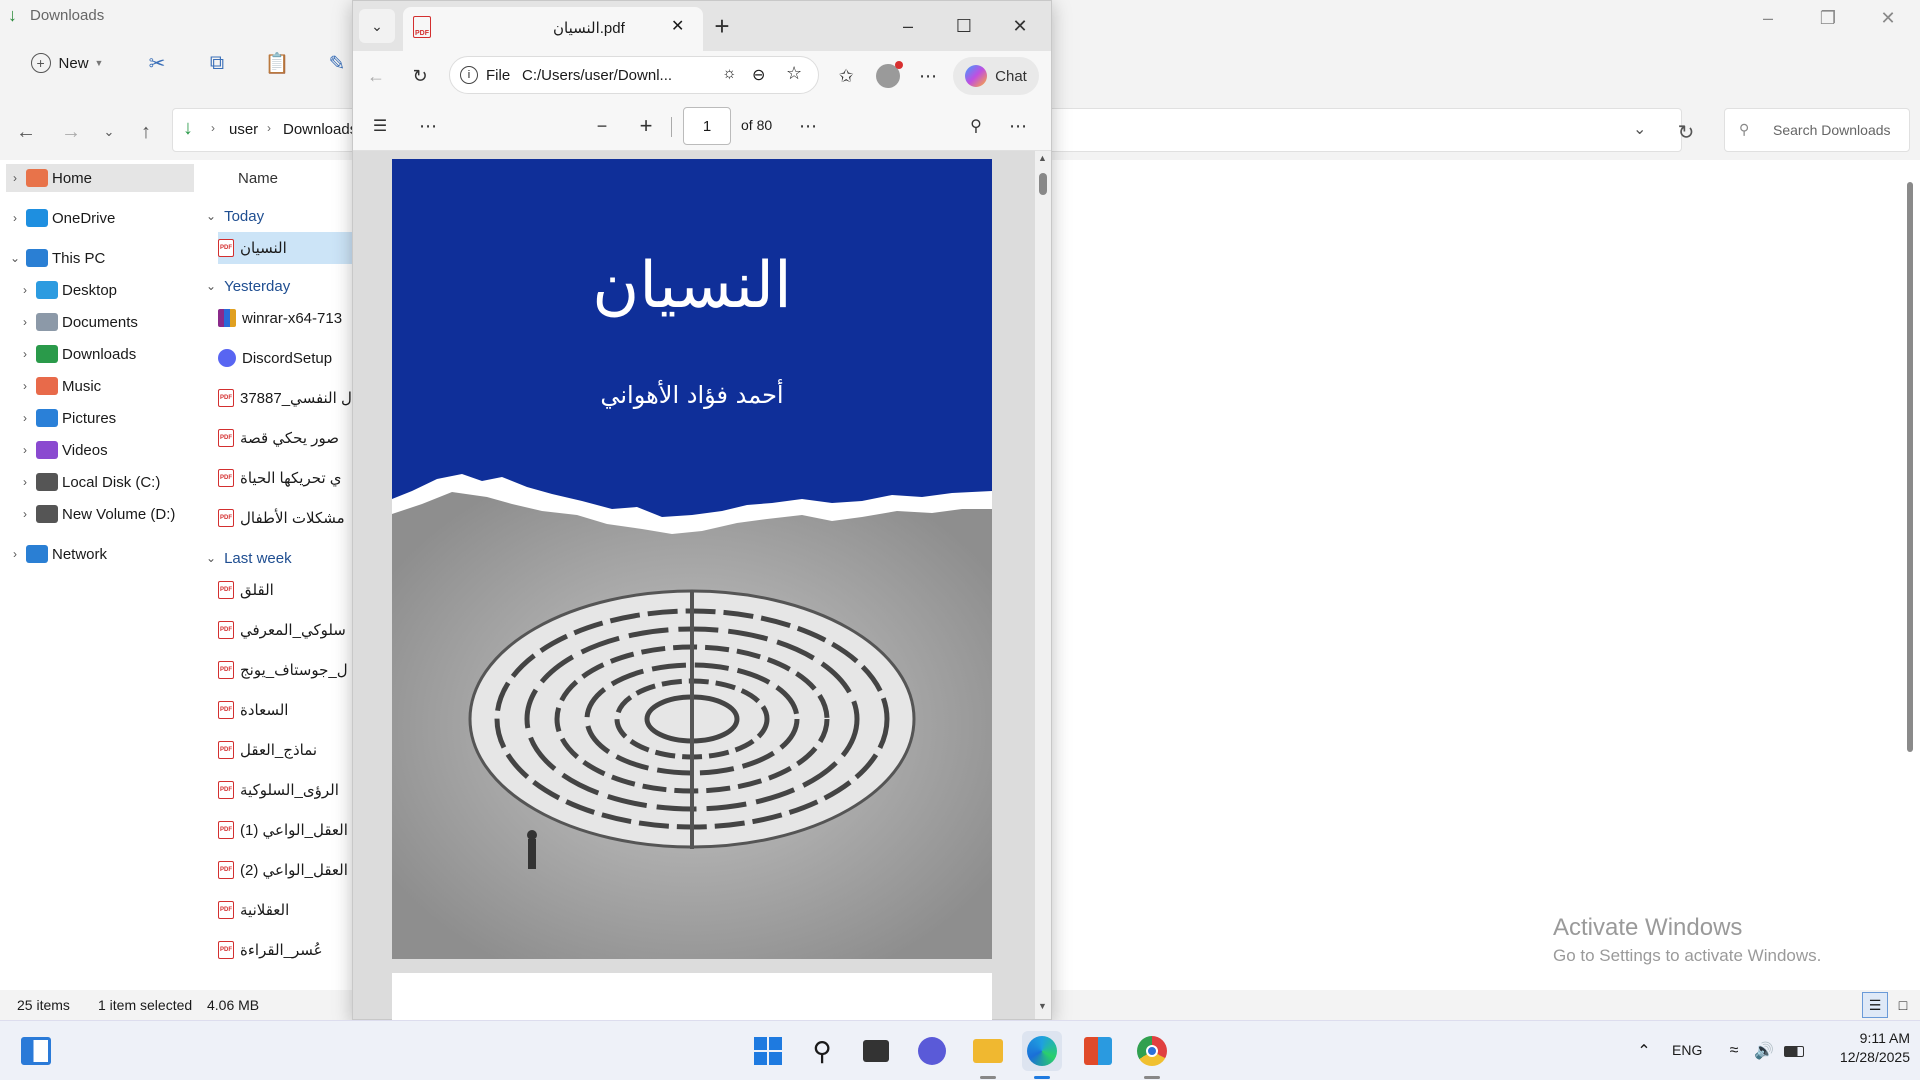 The height and width of the screenshot is (1080, 1920). I want to click on new-tab-button: +, so click(722, 26).